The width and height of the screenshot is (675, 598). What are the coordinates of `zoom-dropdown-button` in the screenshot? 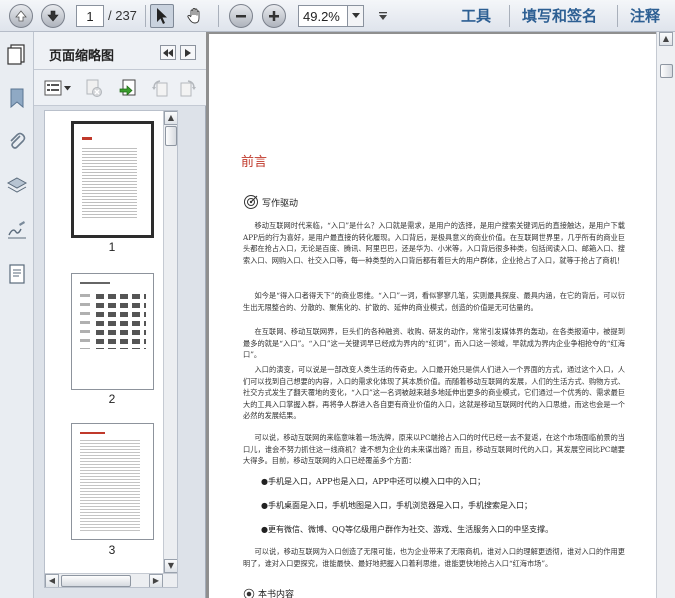 It's located at (356, 16).